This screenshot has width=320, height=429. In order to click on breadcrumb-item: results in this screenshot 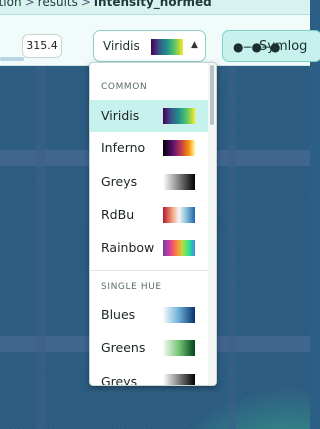, I will do `click(58, 4)`.